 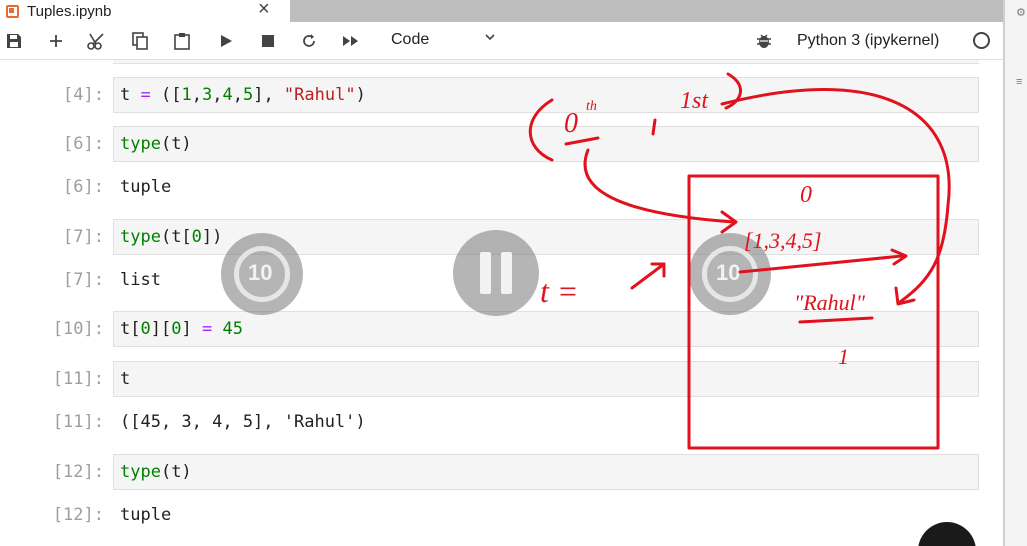 What do you see at coordinates (905, 296) in the screenshot?
I see `arrow-head` at bounding box center [905, 296].